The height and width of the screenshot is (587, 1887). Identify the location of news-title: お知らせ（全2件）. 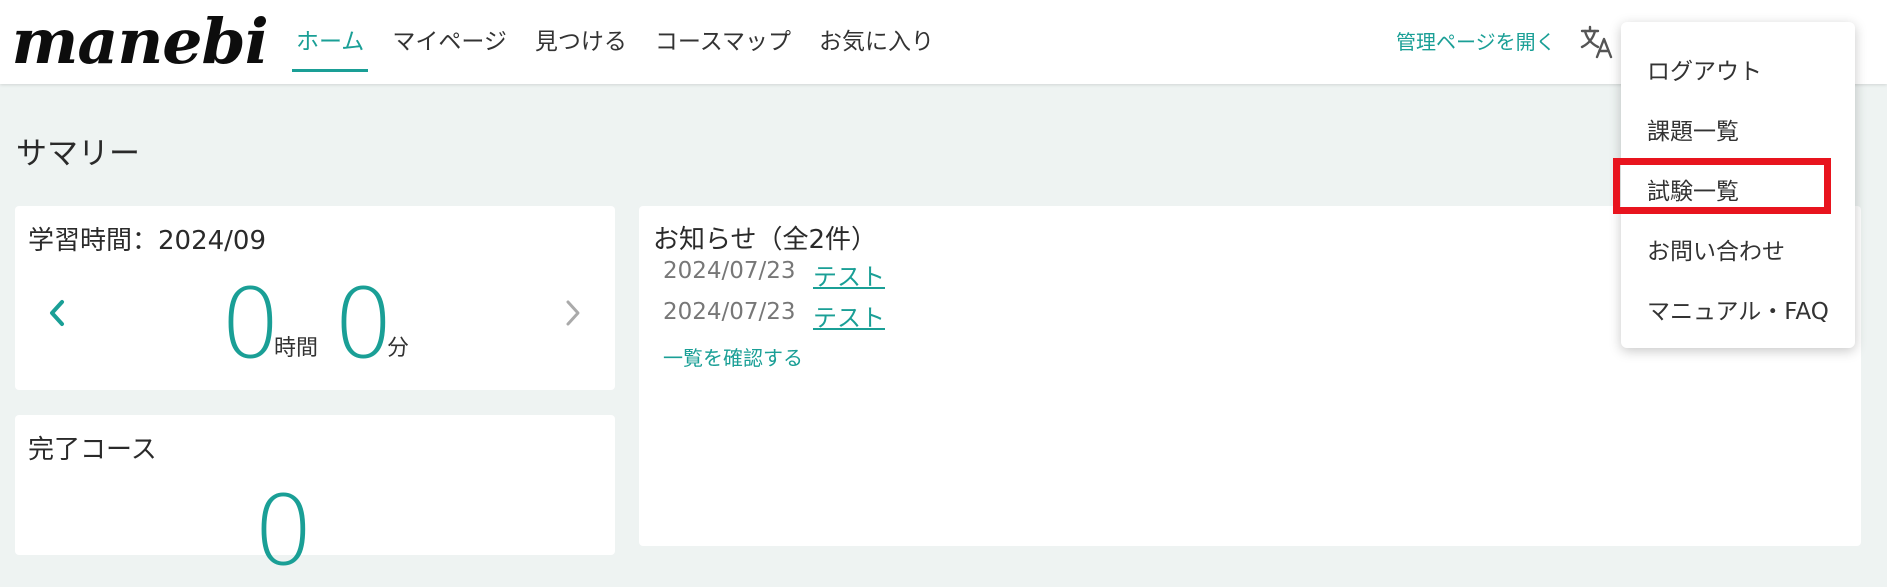
(765, 240).